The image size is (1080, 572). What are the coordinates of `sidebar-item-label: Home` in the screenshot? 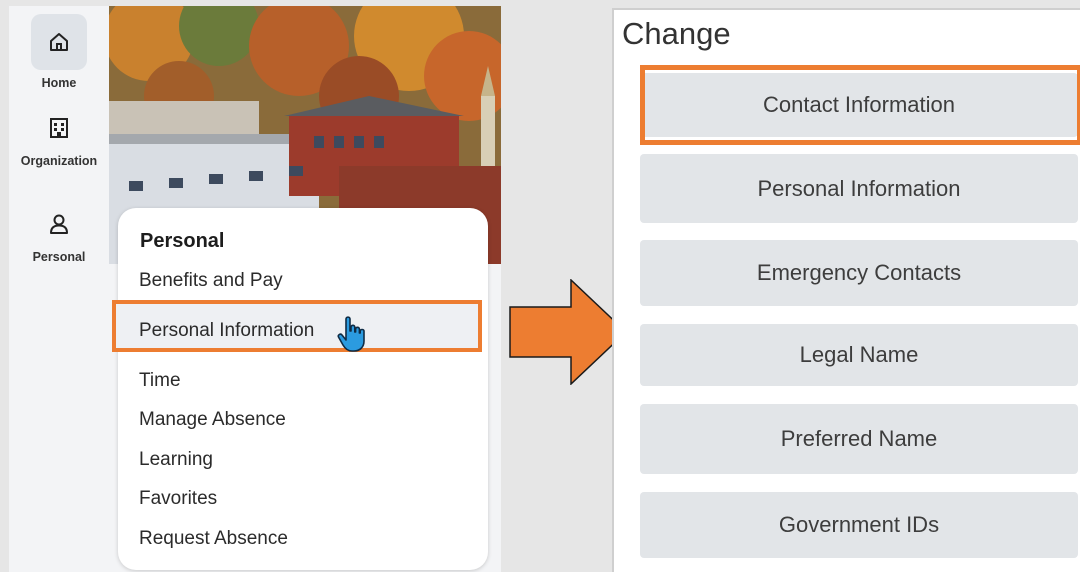 It's located at (59, 83).